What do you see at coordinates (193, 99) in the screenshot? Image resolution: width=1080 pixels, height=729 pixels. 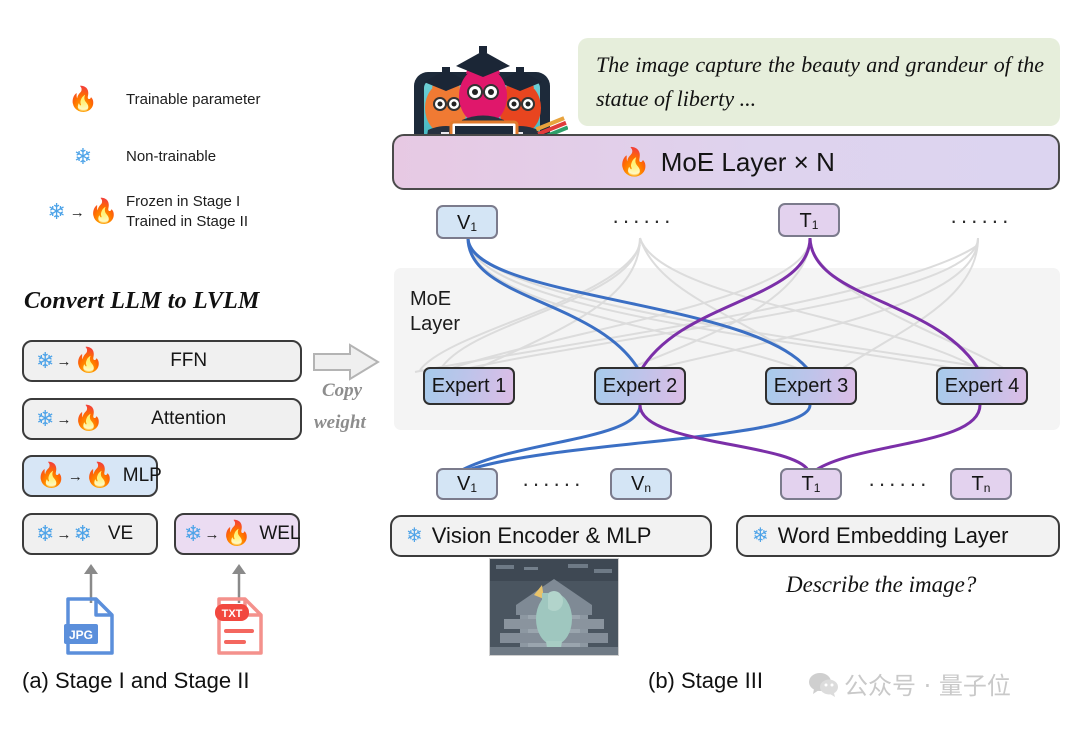 I see `legend-label-trainable: Trainable parameter` at bounding box center [193, 99].